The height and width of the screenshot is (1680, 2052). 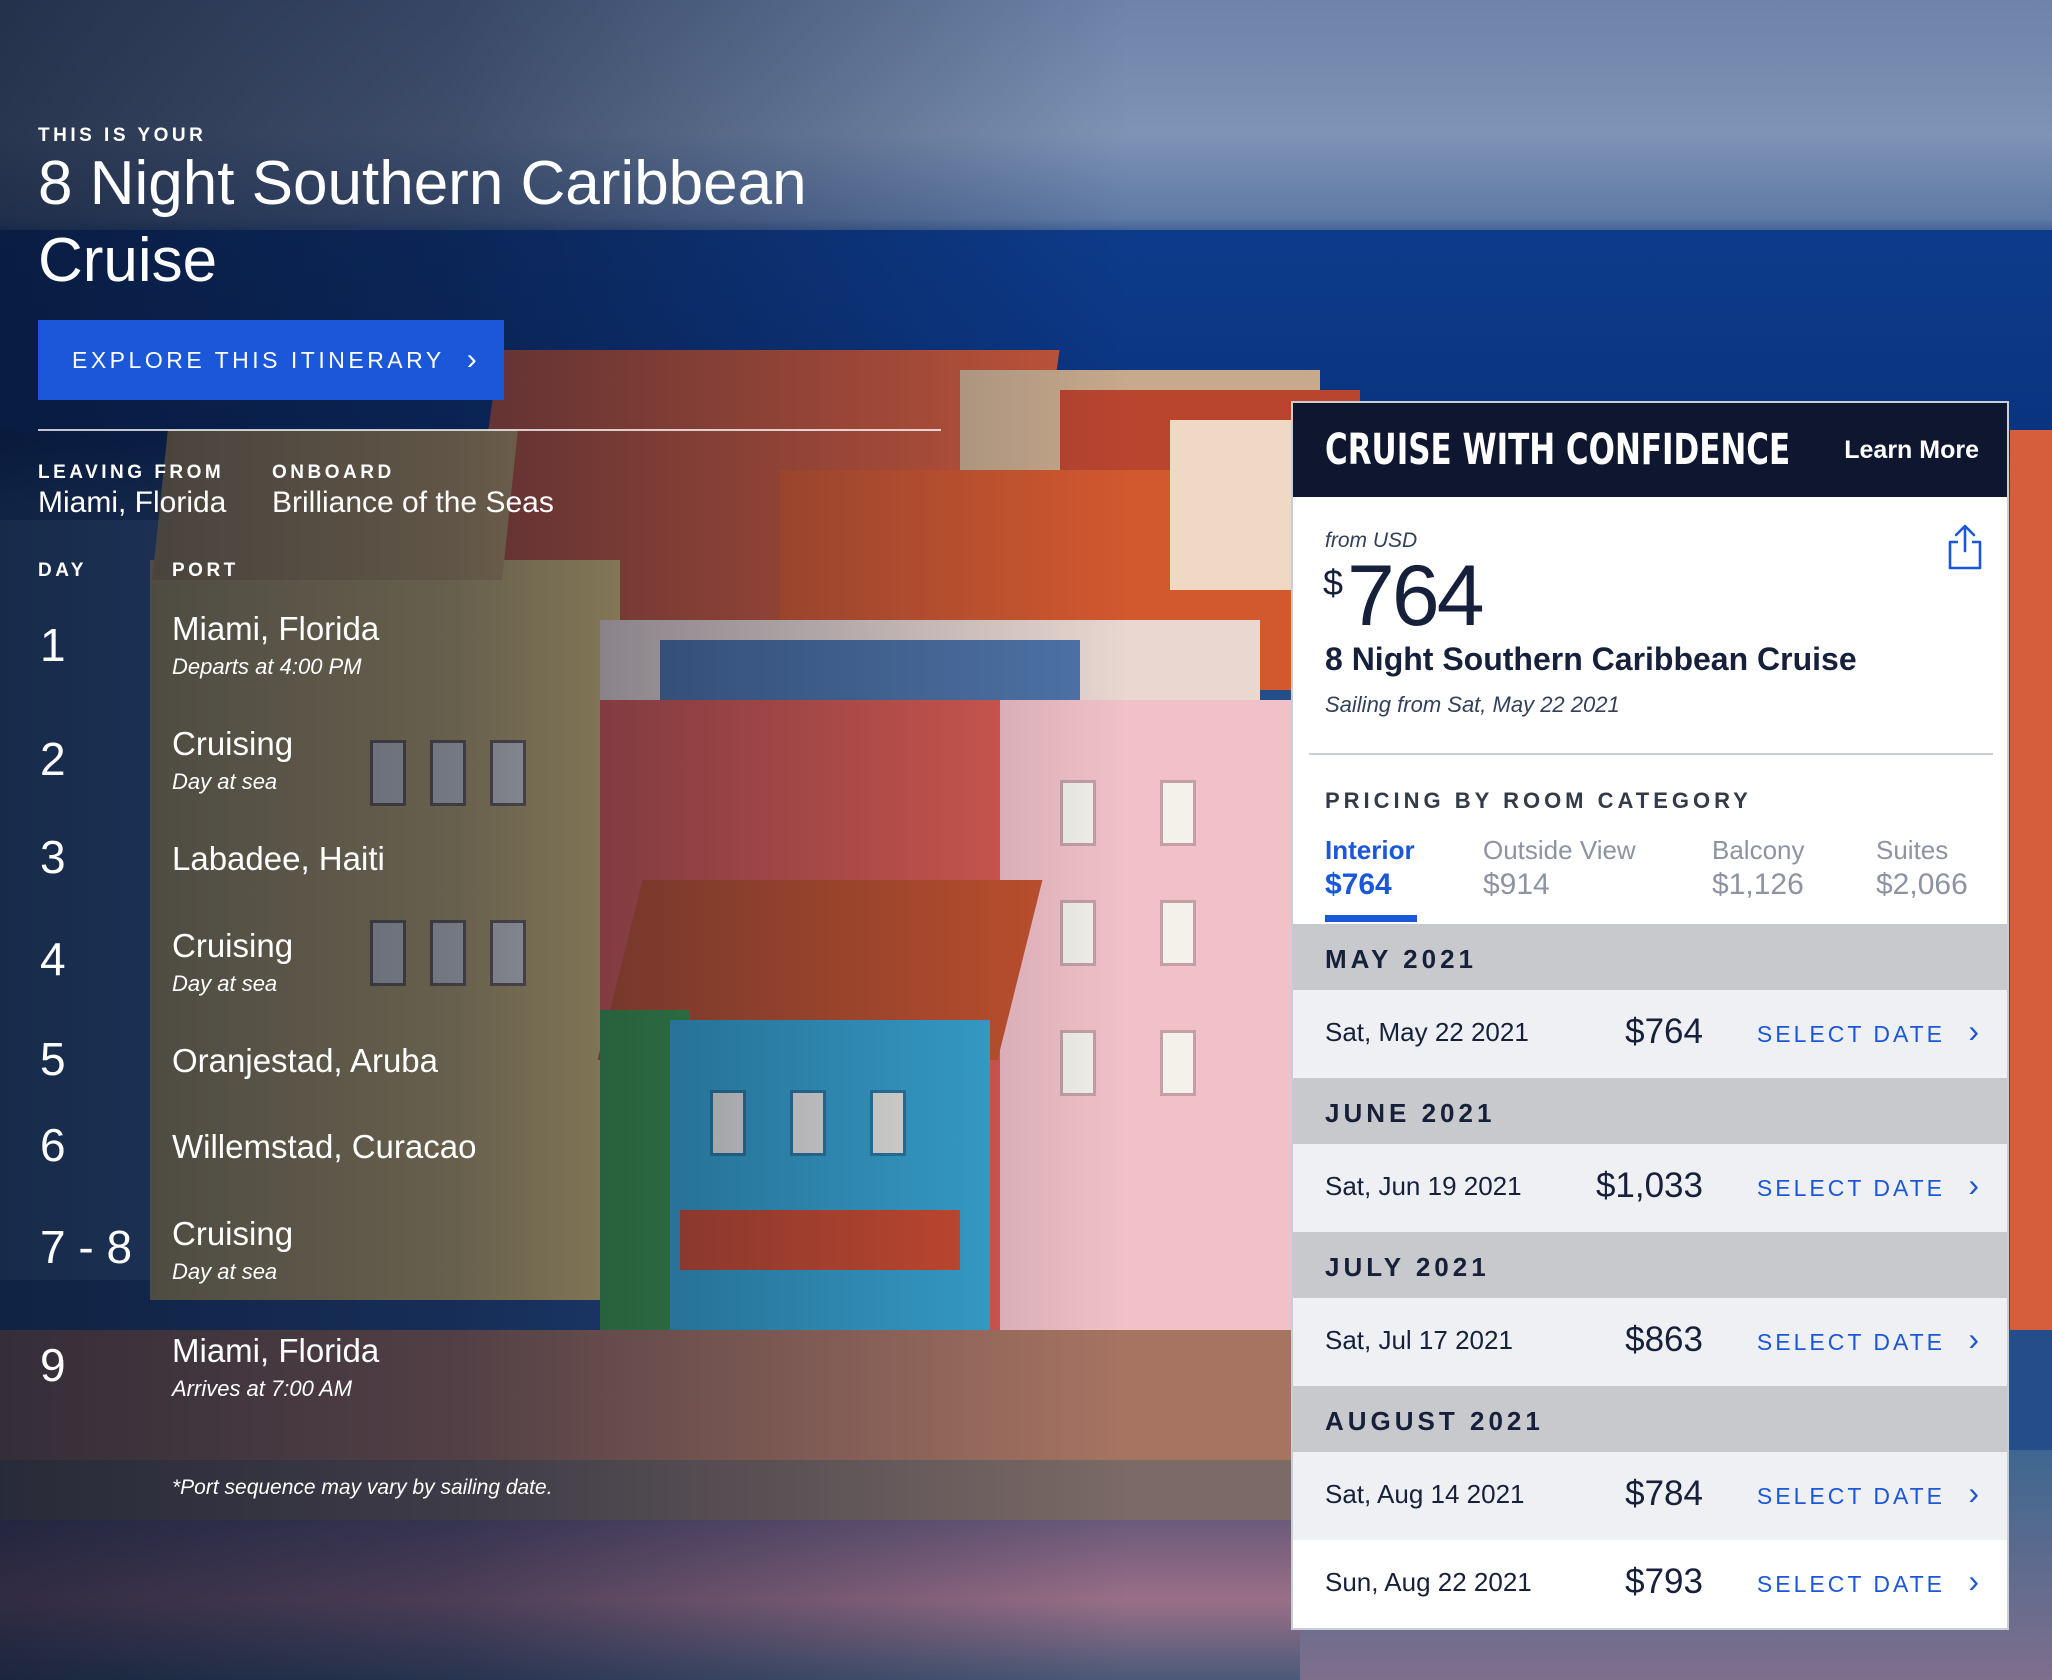 I want to click on tab-interior: Interior $764, so click(x=1370, y=868).